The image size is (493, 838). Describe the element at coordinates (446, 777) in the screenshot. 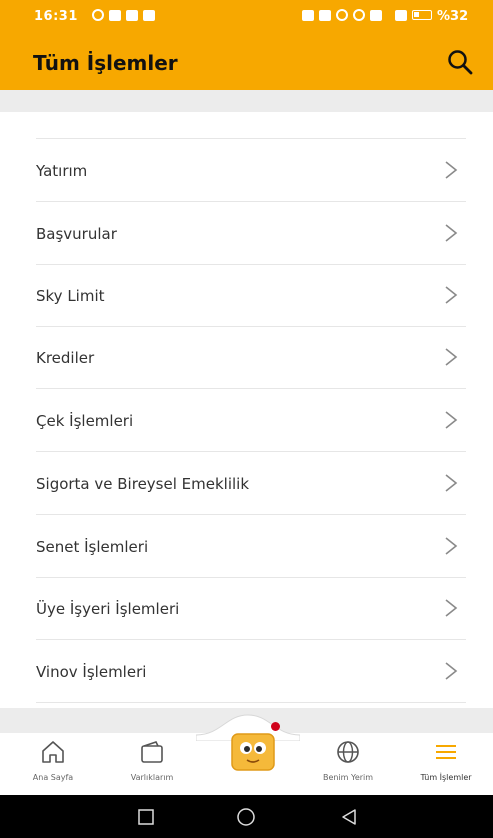

I see `tab-label: Tüm İşlemler` at that location.